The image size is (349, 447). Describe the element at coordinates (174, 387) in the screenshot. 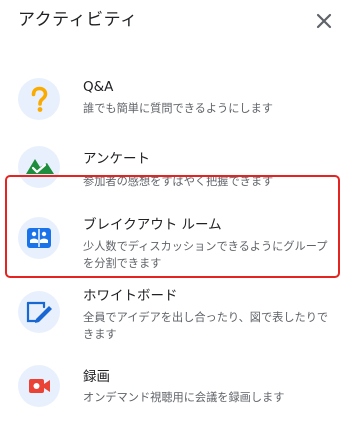

I see `activity-recording: 録画 オンデマンド視聴用に会議を録画します` at that location.